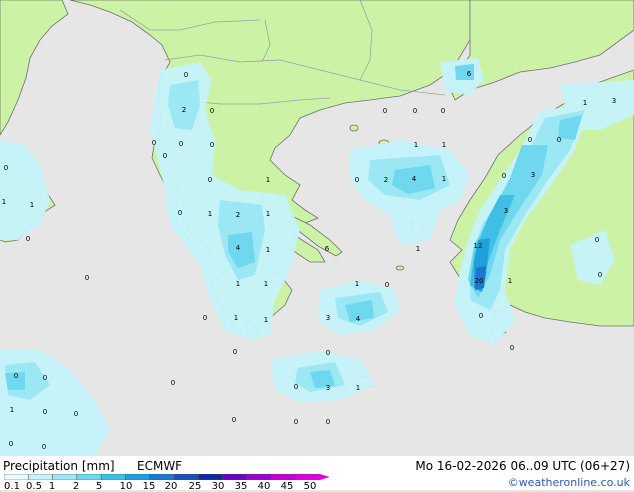 Image resolution: width=634 pixels, height=492 pixels. What do you see at coordinates (479, 281) in the screenshot?
I see `precip-value-label: 20` at bounding box center [479, 281].